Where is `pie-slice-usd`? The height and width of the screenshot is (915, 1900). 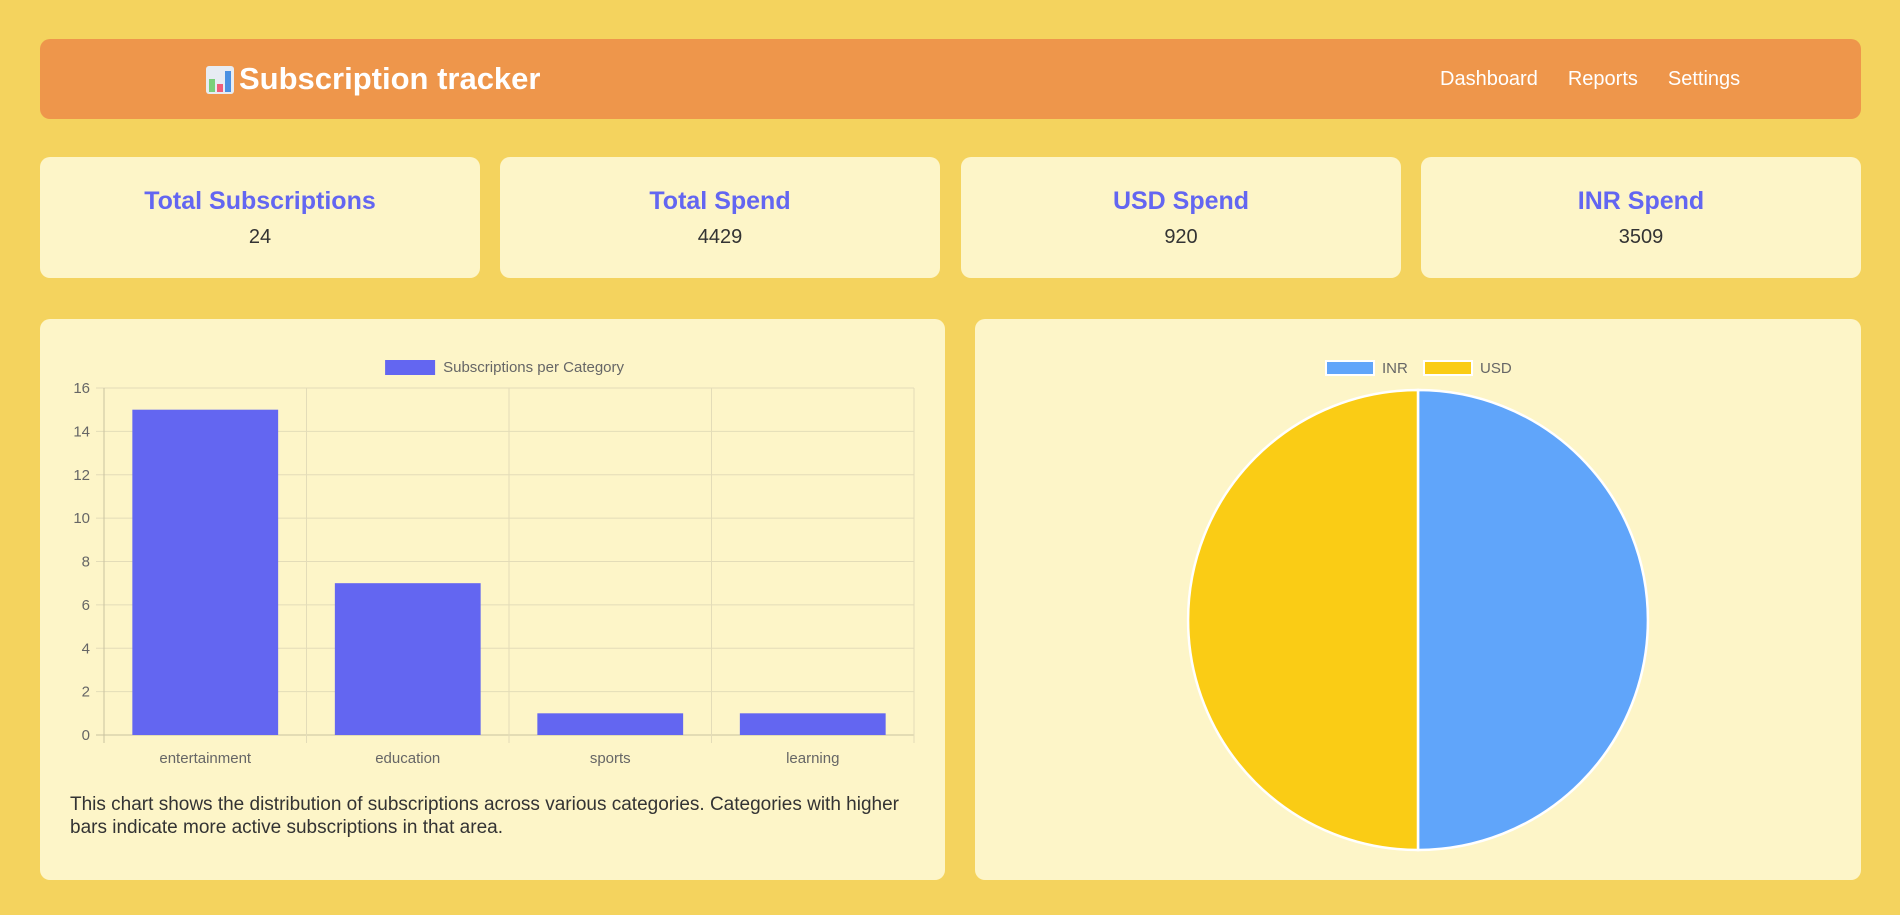 pie-slice-usd is located at coordinates (1303, 620).